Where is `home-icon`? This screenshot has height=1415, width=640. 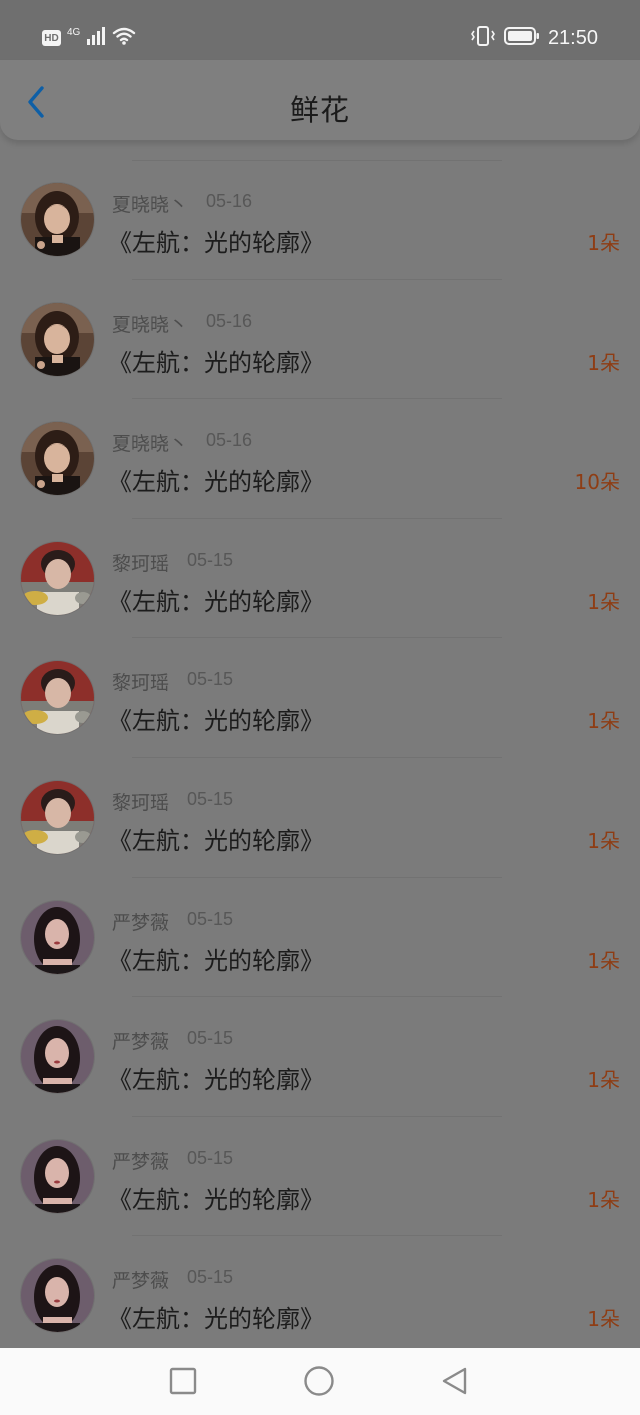 home-icon is located at coordinates (319, 1383).